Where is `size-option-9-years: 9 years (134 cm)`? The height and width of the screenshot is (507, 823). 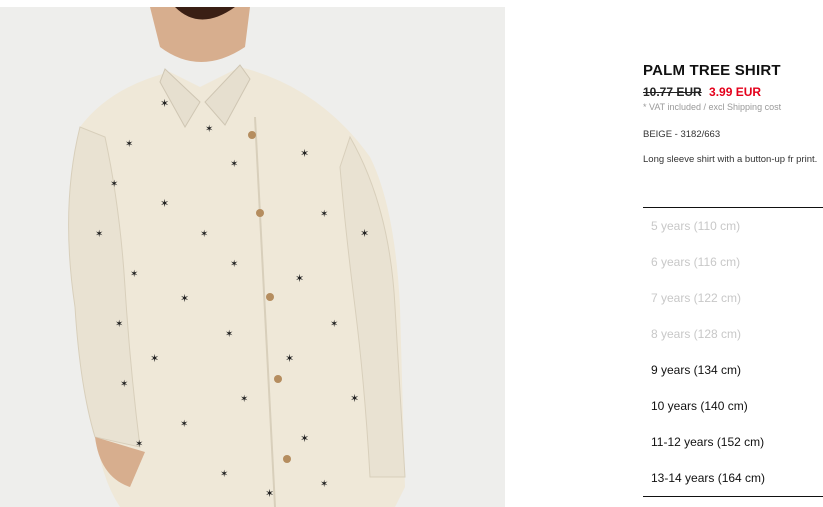
size-option-9-years: 9 years (134 cm) is located at coordinates (733, 370).